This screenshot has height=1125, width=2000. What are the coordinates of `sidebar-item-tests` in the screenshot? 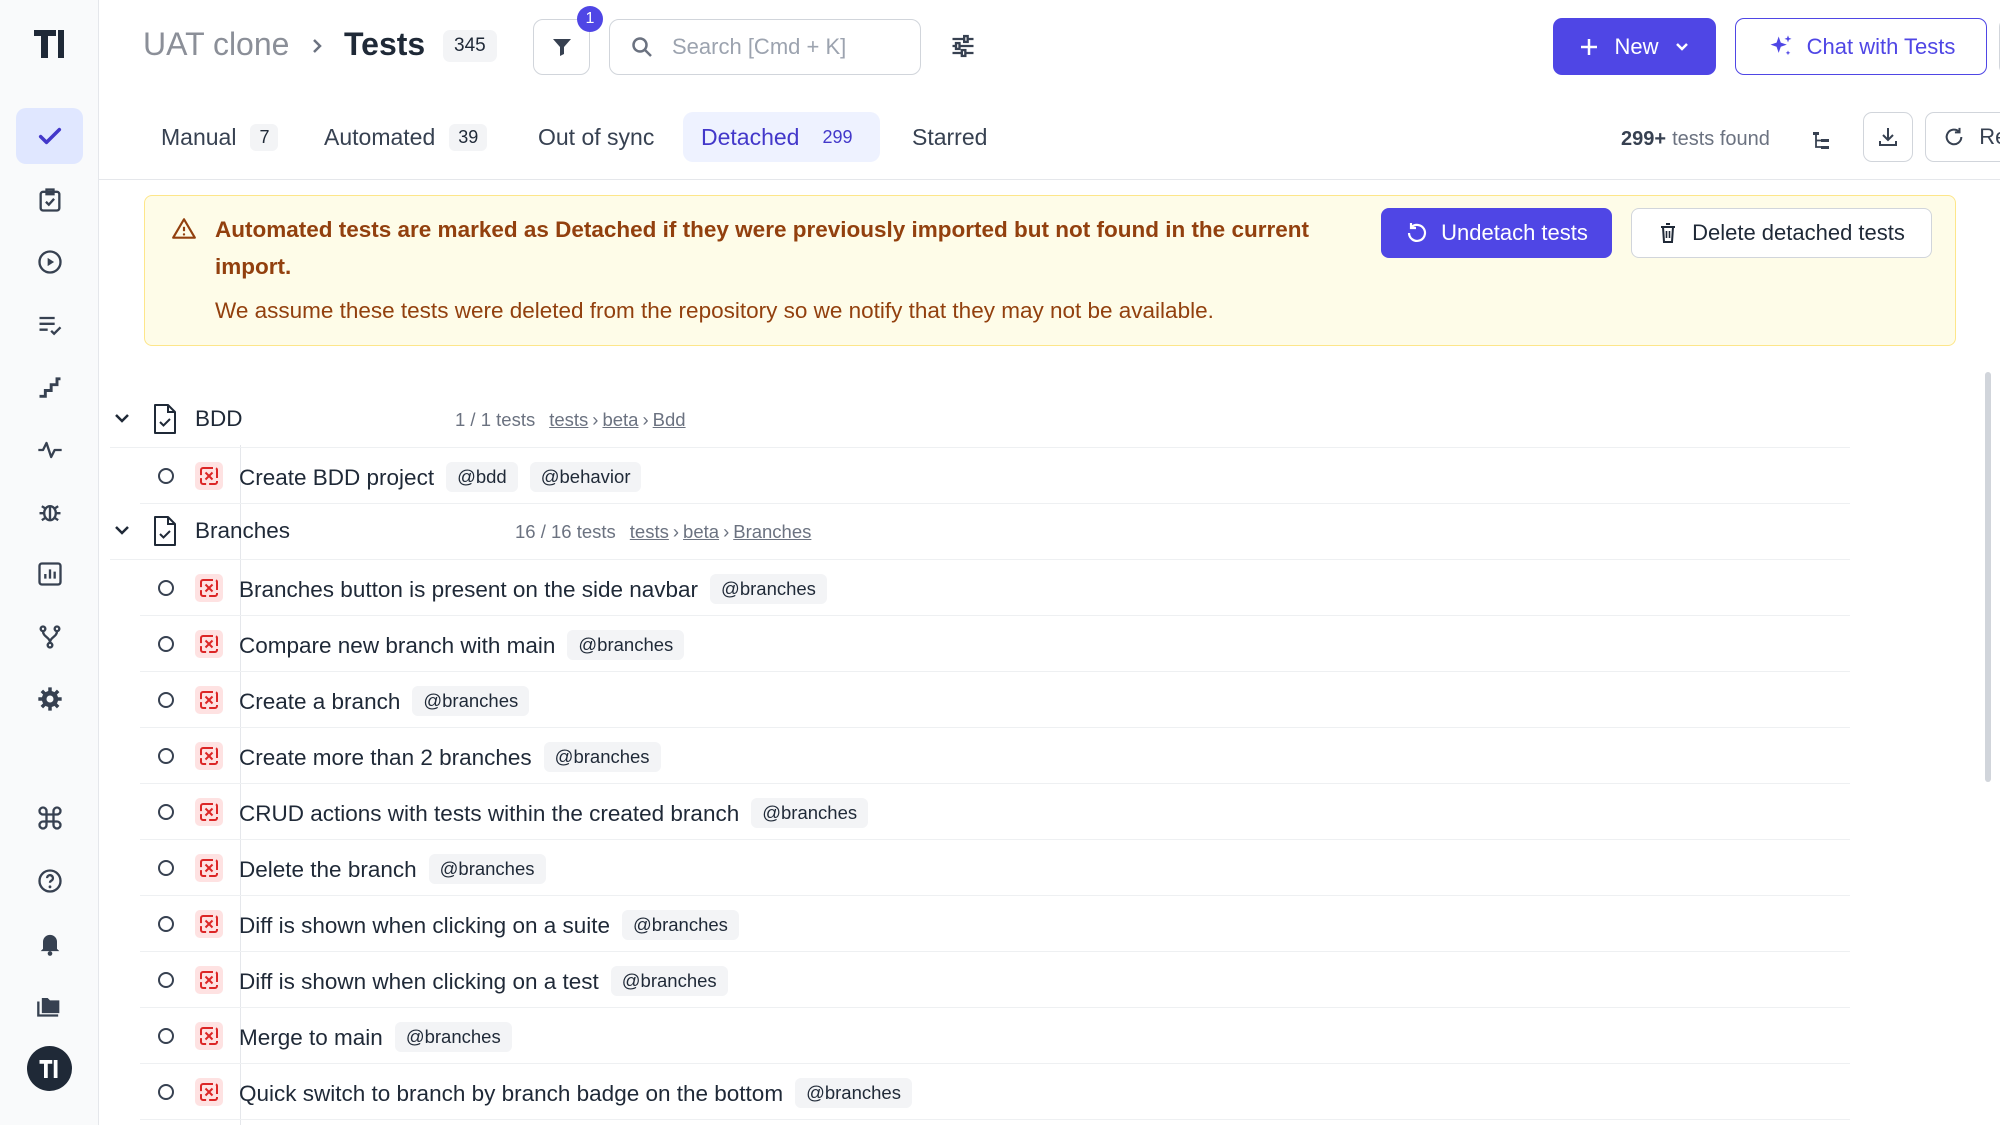 It's located at (49, 136).